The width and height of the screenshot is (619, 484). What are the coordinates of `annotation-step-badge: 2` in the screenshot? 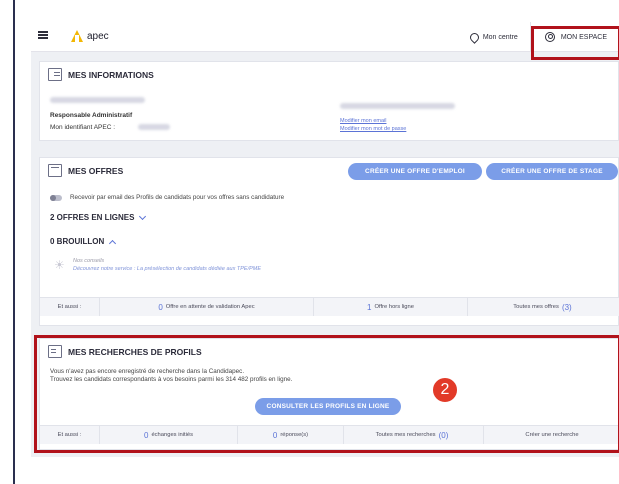 It's located at (445, 390).